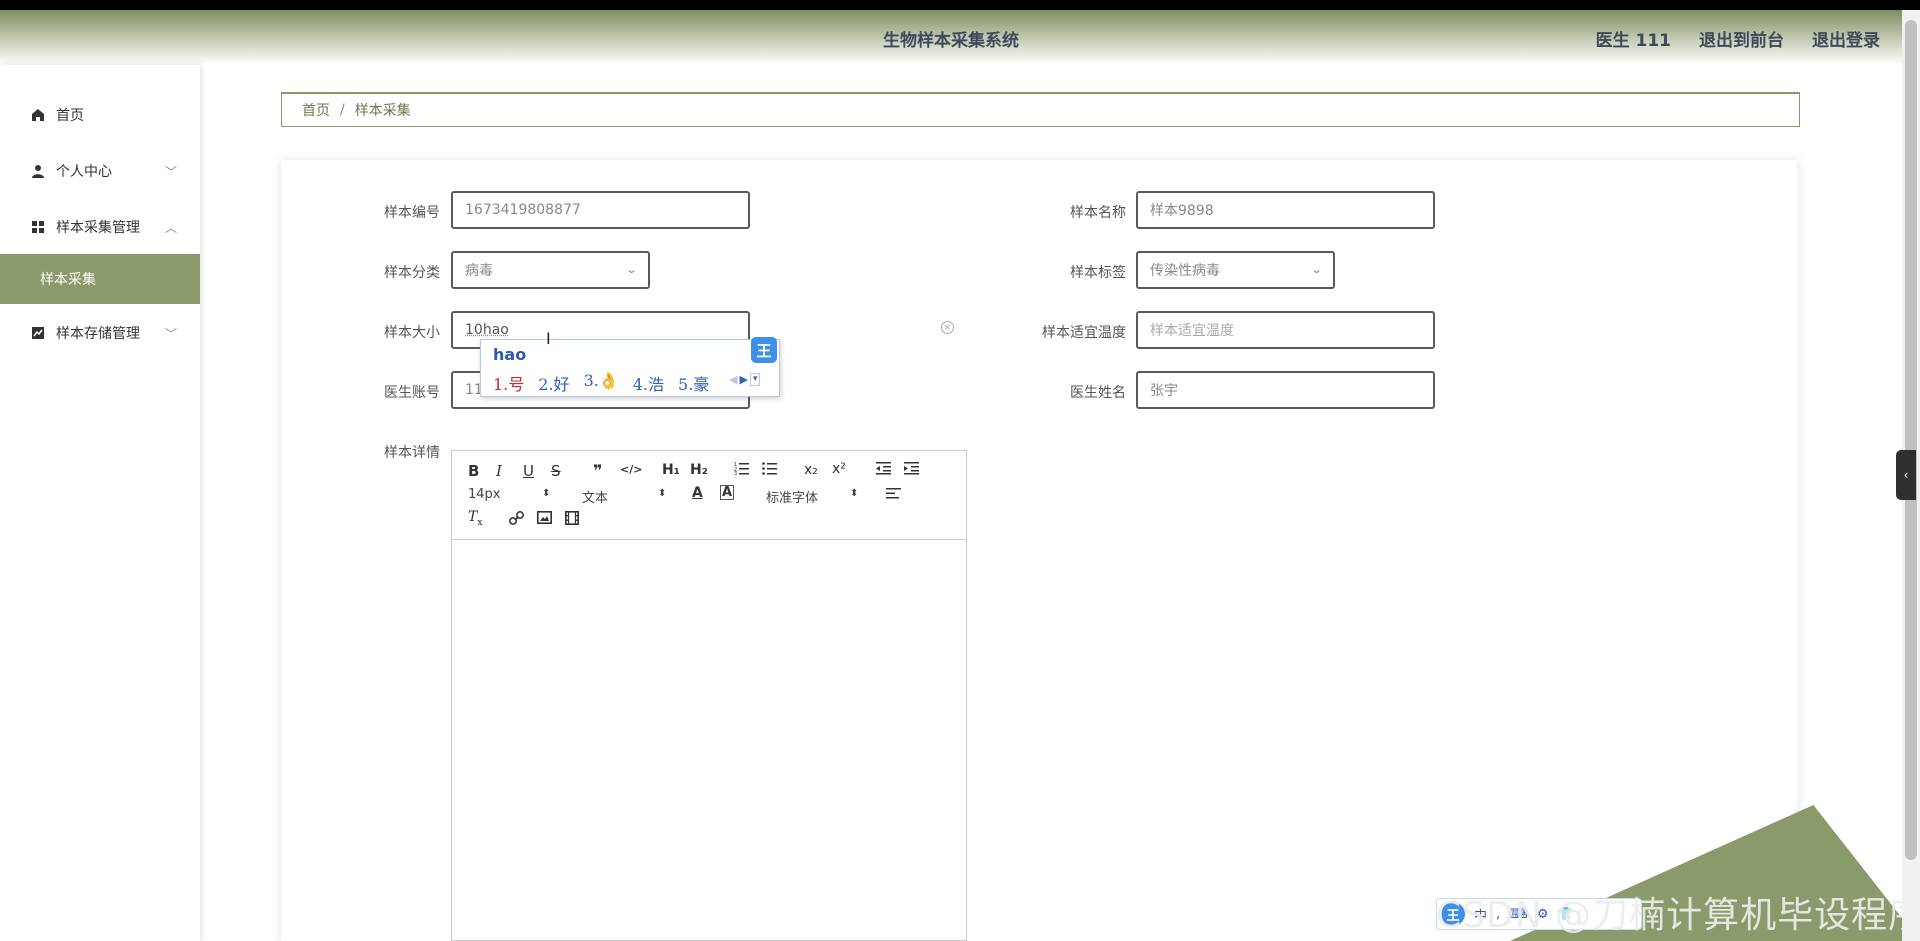 This screenshot has height=941, width=1920. Describe the element at coordinates (68, 280) in the screenshot. I see `sidebar-subitem-label: 样本采集` at that location.